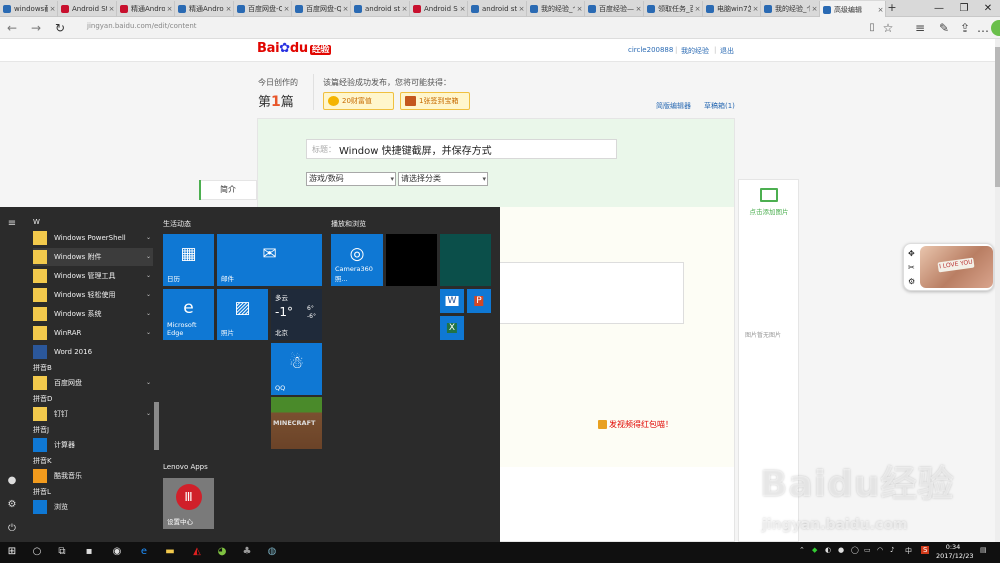  What do you see at coordinates (42, 492) in the screenshot?
I see `app-group-header: 拼音L` at bounding box center [42, 492].